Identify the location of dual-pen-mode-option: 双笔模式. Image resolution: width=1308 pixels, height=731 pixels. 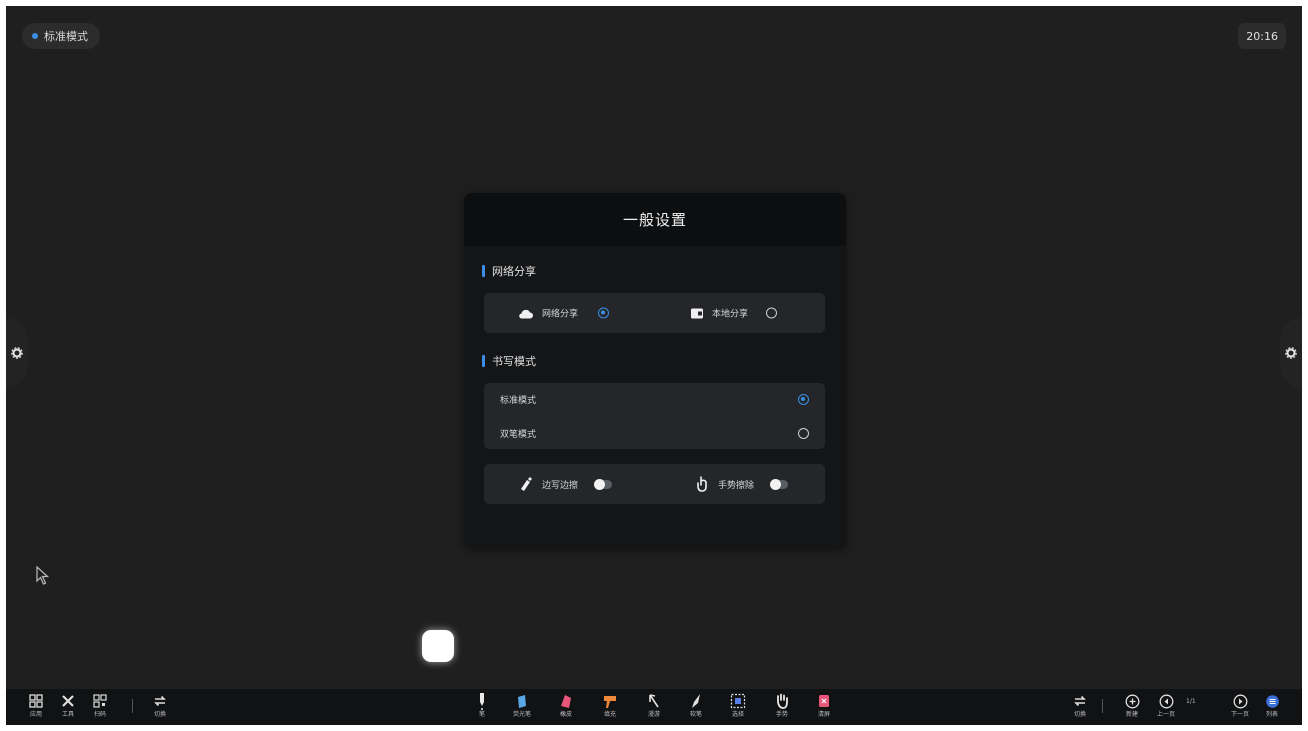
(654, 433).